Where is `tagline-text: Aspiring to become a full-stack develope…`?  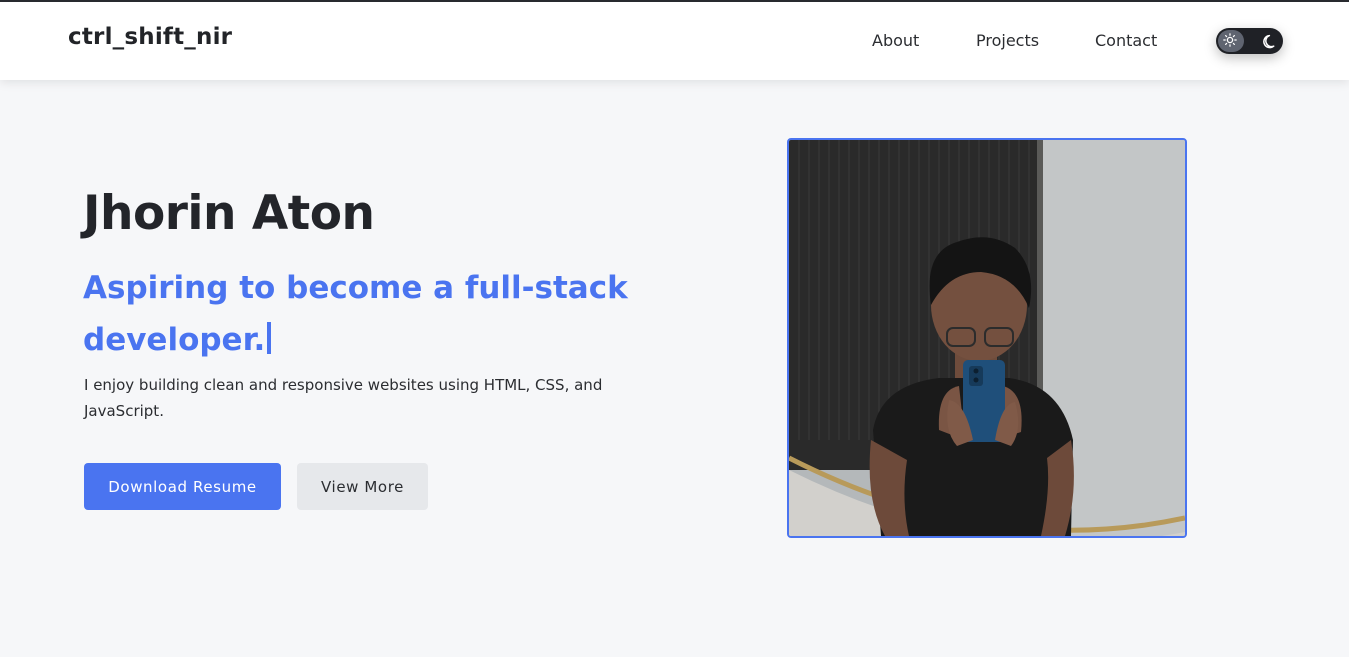
tagline-text: Aspiring to become a full-stack develope… is located at coordinates (355, 314).